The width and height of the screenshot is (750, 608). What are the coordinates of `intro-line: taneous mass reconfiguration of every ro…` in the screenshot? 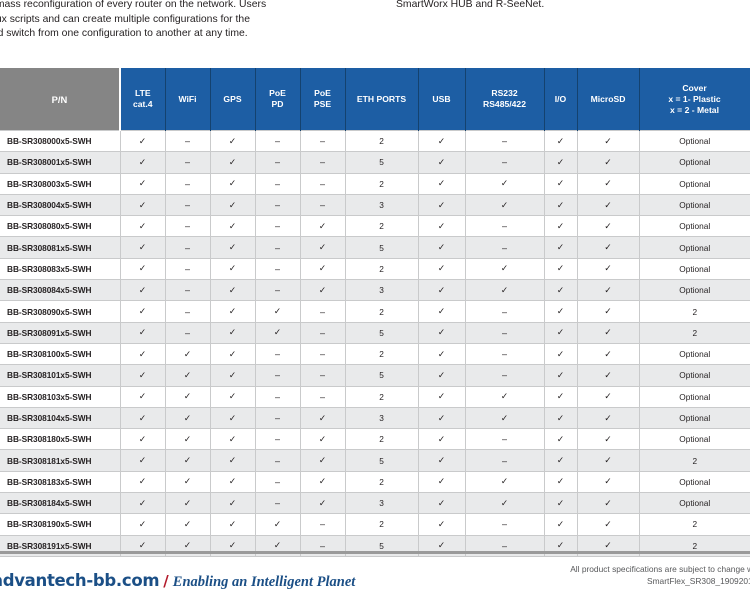 It's located at (133, 5).